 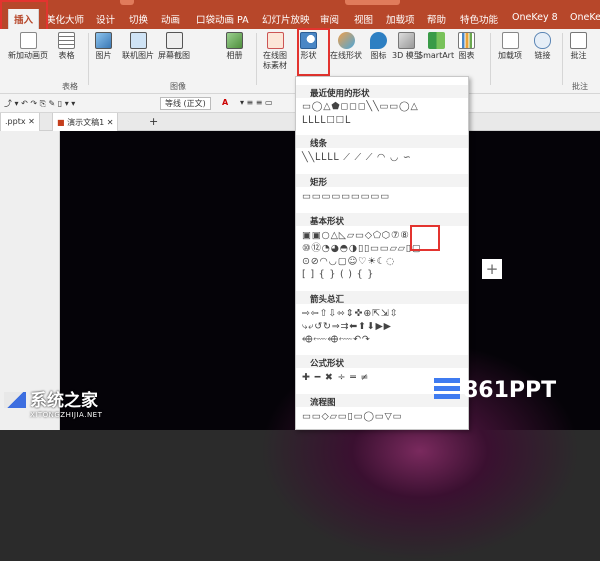 I want to click on picture-icon, so click(x=103, y=40).